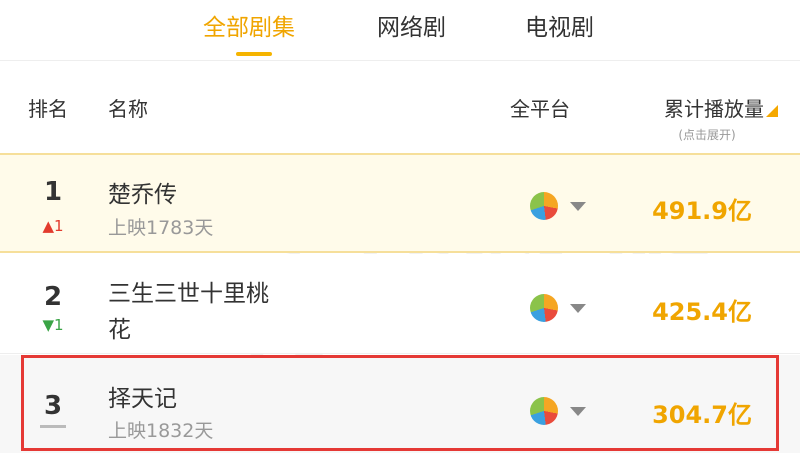  Describe the element at coordinates (254, 54) in the screenshot. I see `active-tab-indicator` at that location.